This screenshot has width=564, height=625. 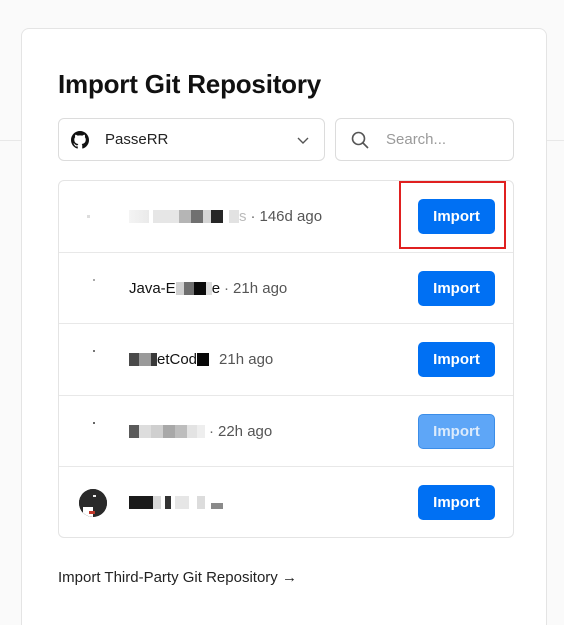 What do you see at coordinates (245, 431) in the screenshot?
I see `repo-updated: 22h ago` at bounding box center [245, 431].